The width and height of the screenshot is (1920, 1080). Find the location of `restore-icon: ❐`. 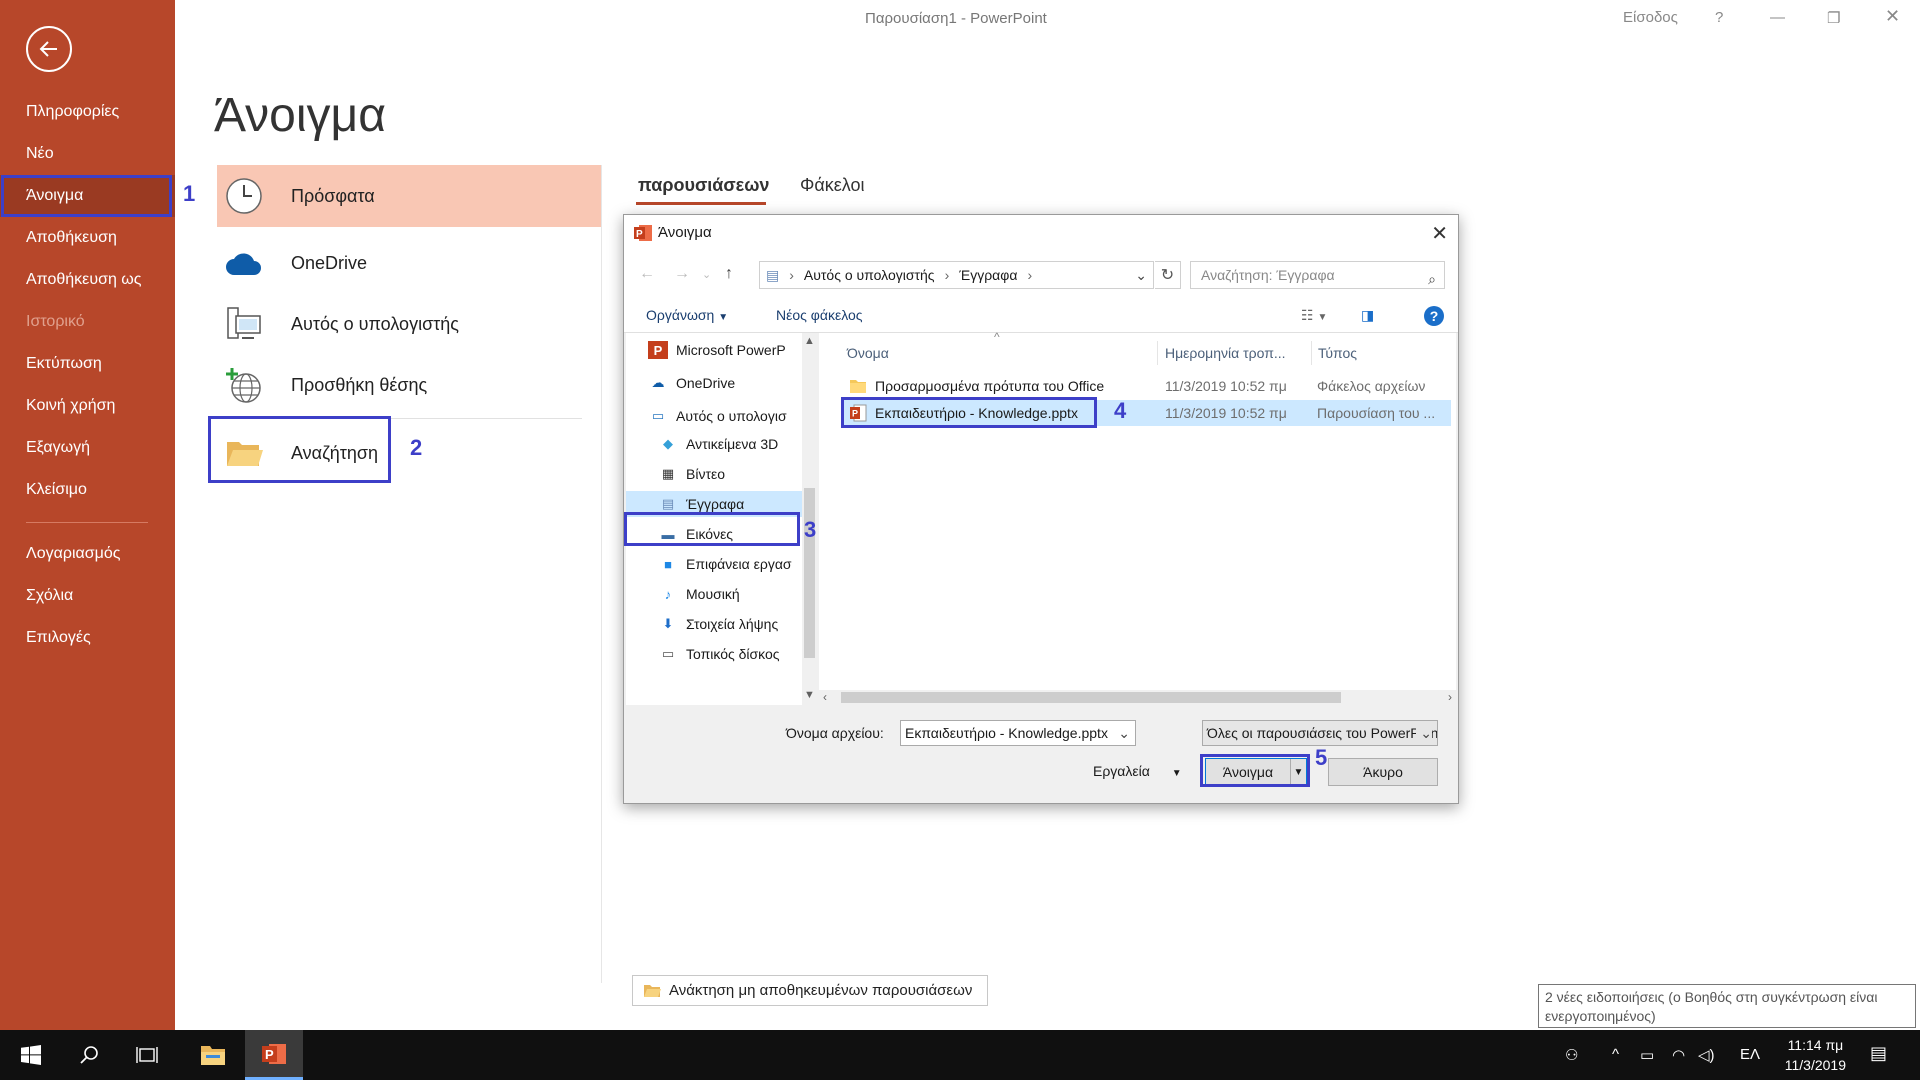

restore-icon: ❐ is located at coordinates (1833, 18).